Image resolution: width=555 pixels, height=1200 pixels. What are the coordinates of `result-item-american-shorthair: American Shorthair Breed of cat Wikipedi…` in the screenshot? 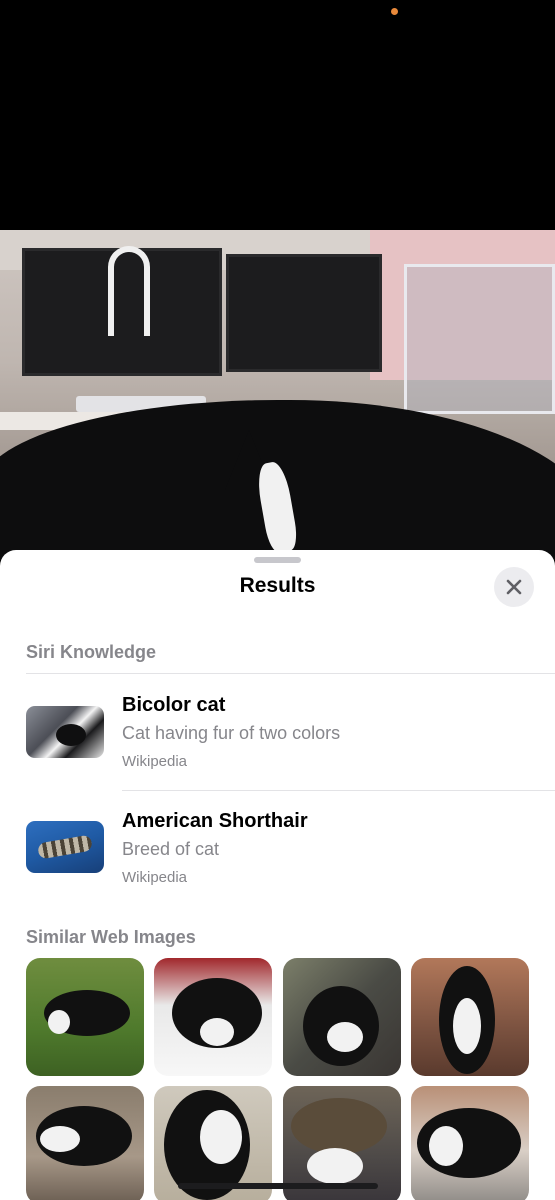 It's located at (277, 846).